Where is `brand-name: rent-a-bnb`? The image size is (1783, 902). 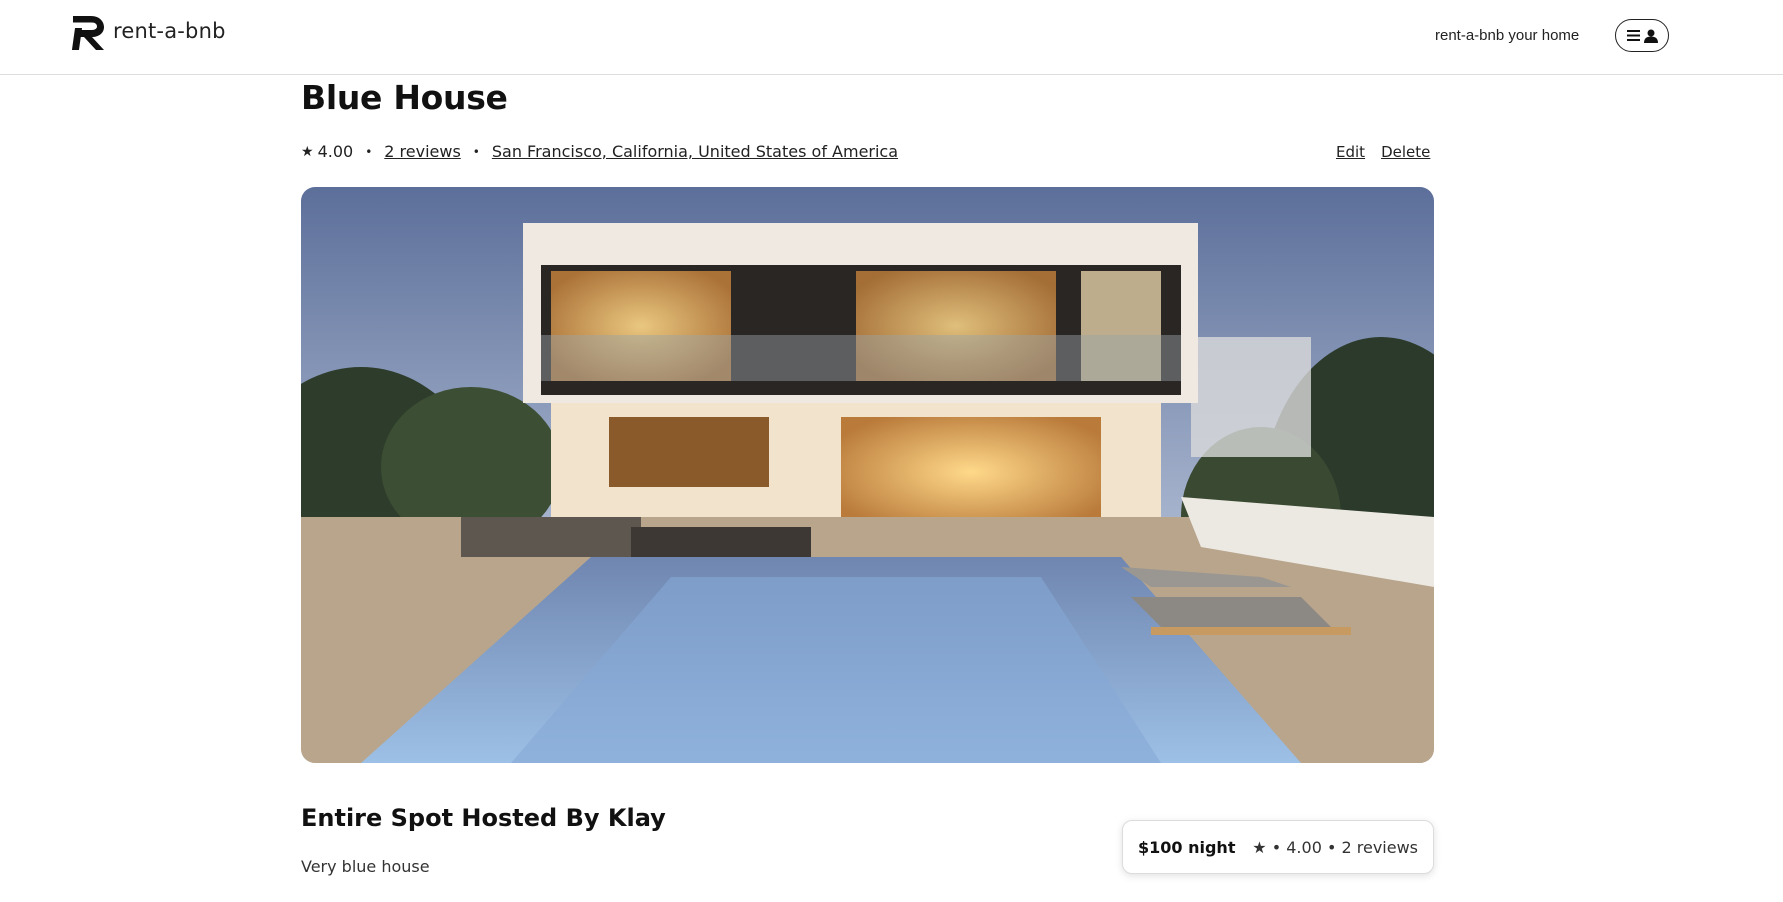
brand-name: rent-a-bnb is located at coordinates (169, 31).